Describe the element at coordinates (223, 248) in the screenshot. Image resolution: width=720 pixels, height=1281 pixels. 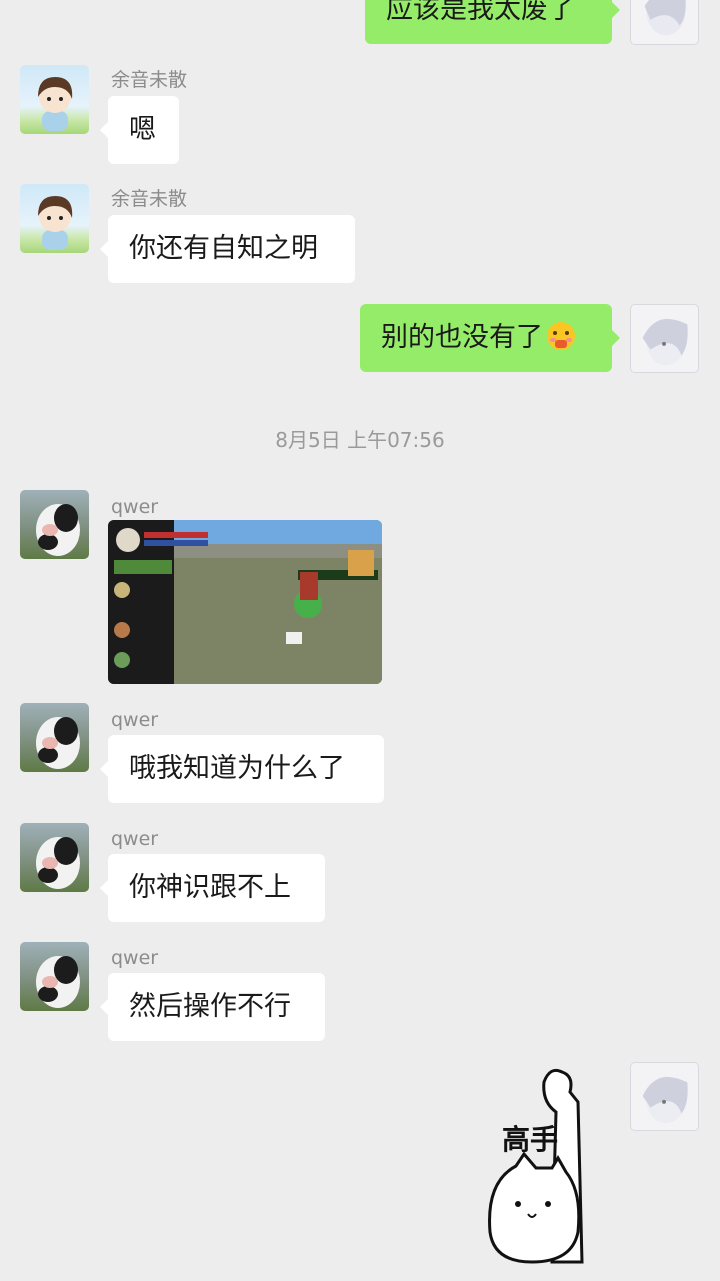
I see `message-text: 你还有自知之明` at that location.